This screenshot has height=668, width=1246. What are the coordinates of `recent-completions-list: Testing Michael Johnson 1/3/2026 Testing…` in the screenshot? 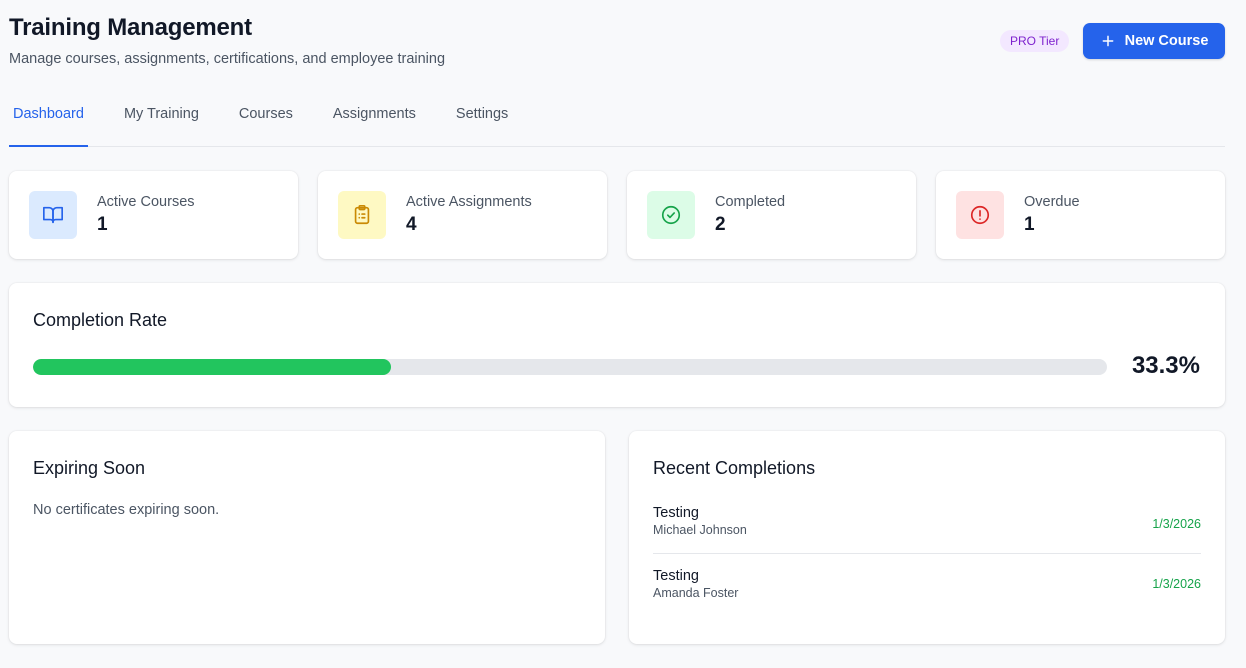 It's located at (927, 559).